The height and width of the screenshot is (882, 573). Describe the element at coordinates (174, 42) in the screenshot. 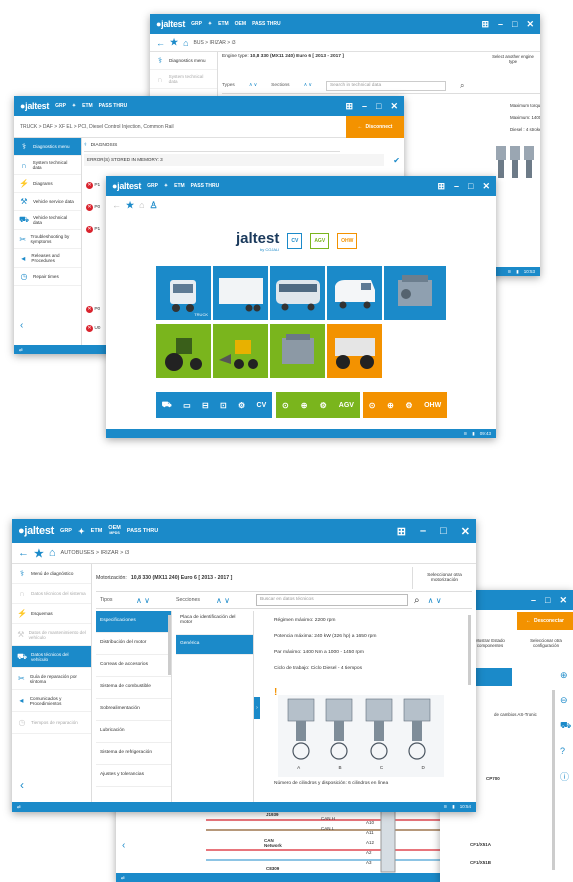

I see `star-icon: ★` at that location.